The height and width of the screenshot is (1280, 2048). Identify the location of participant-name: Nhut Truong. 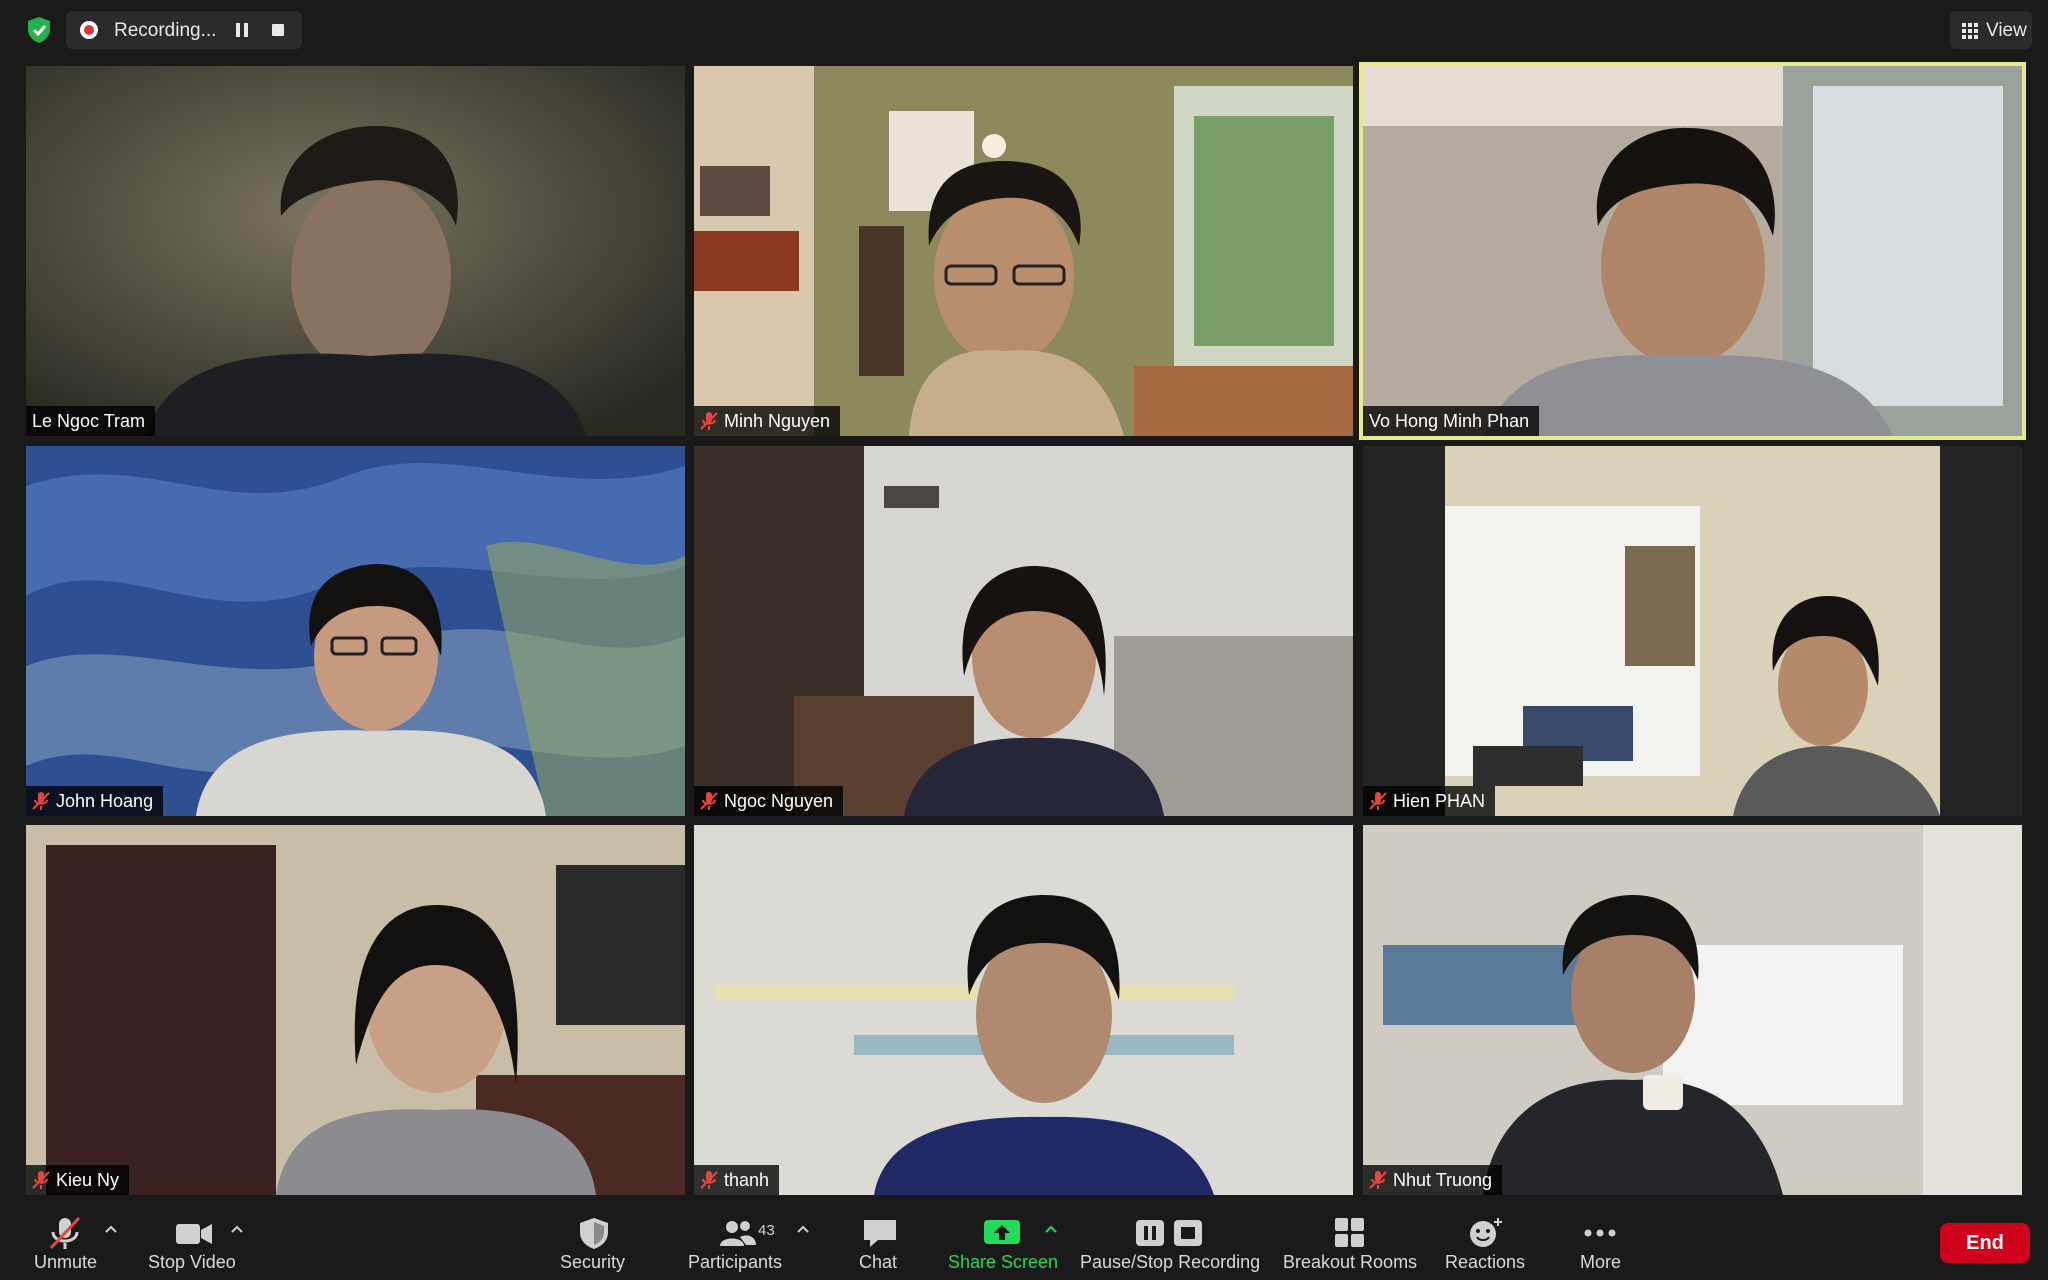
(1443, 1179).